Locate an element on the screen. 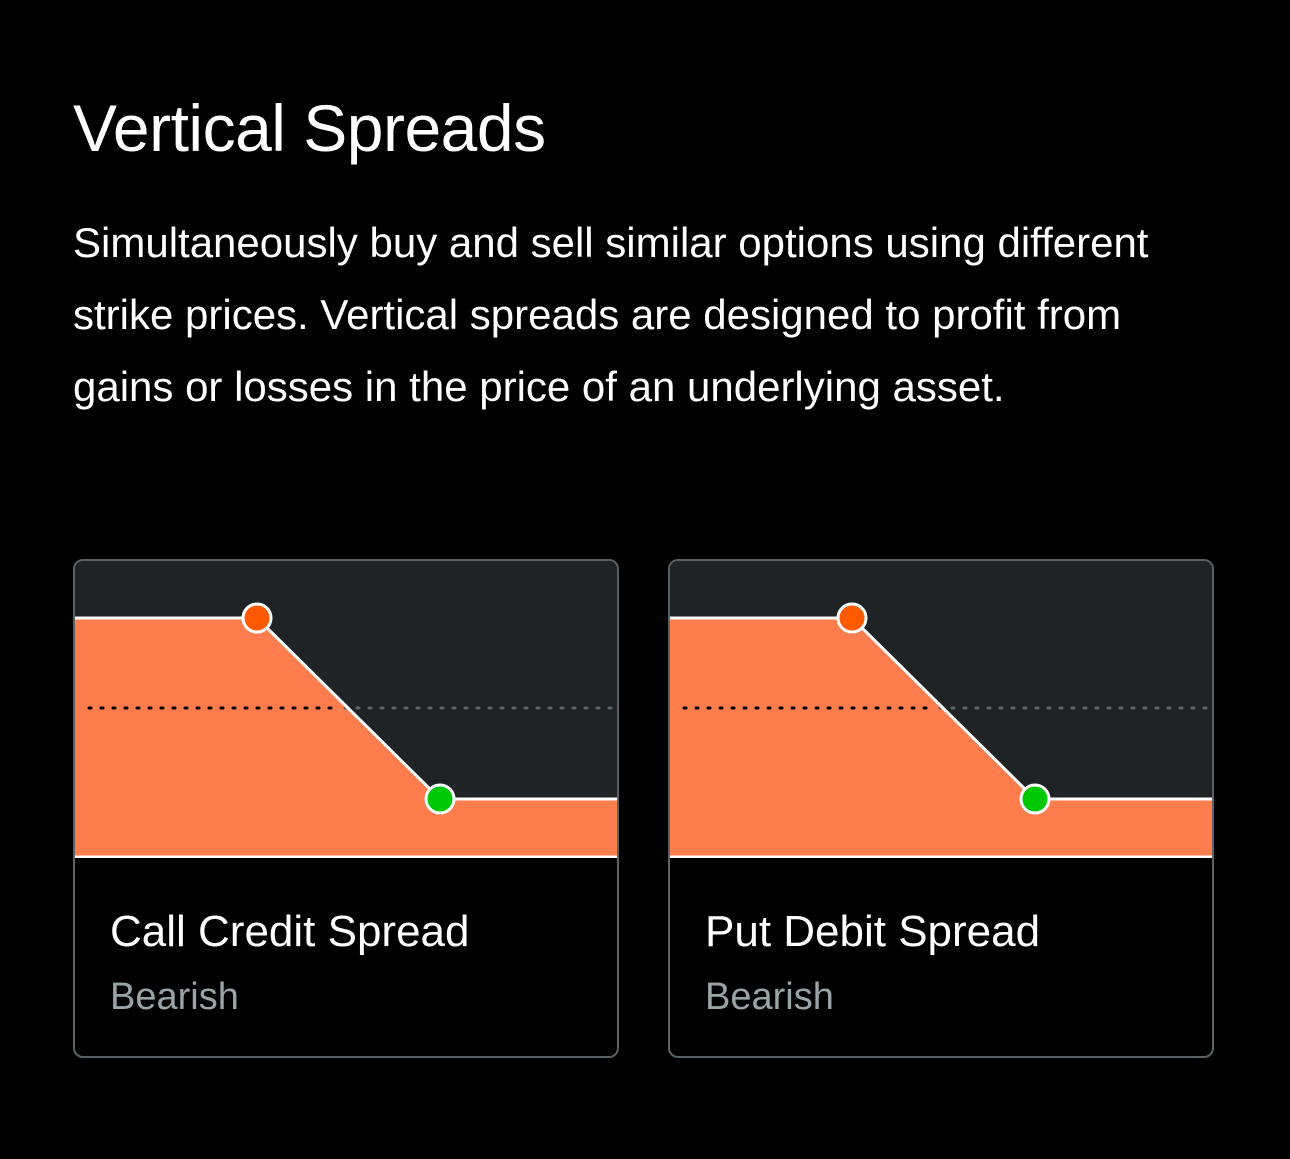 This screenshot has width=1290, height=1159. strategy-name: Call Credit Spread is located at coordinates (290, 931).